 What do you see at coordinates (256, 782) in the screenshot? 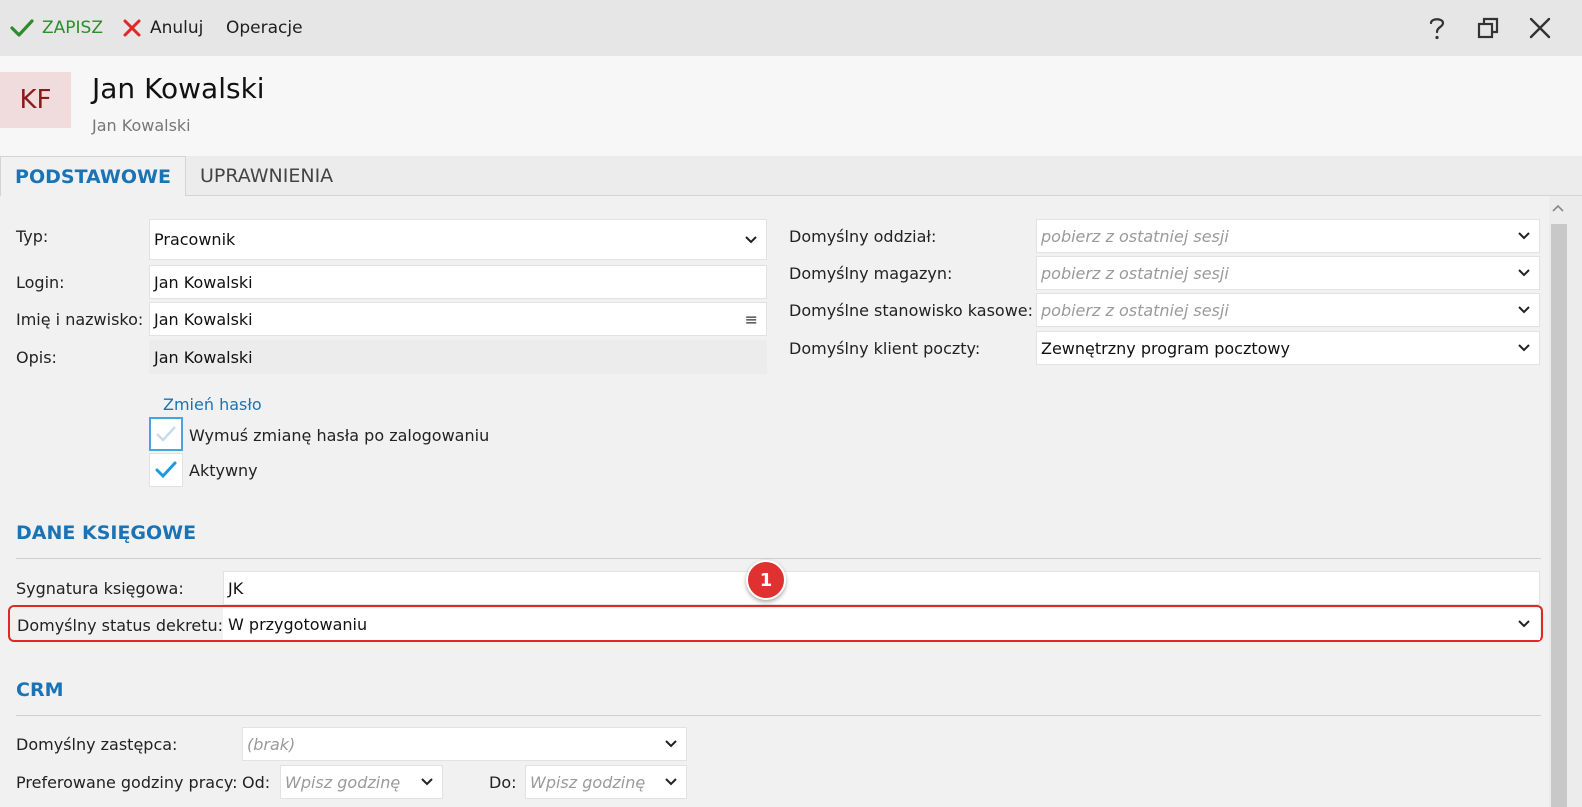
I see `hours-from-label: Od:` at bounding box center [256, 782].